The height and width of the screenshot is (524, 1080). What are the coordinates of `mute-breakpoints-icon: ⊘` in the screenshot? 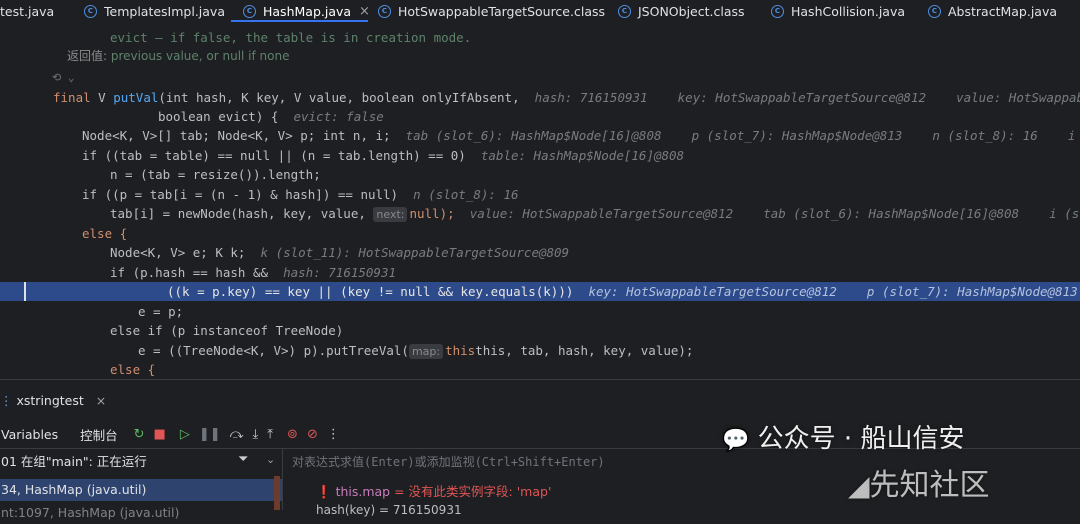 It's located at (312, 434).